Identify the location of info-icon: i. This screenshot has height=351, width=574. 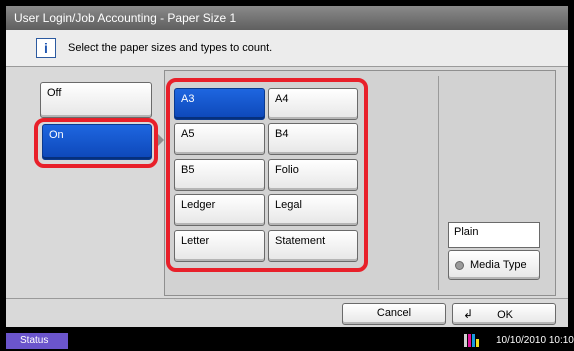
(46, 48).